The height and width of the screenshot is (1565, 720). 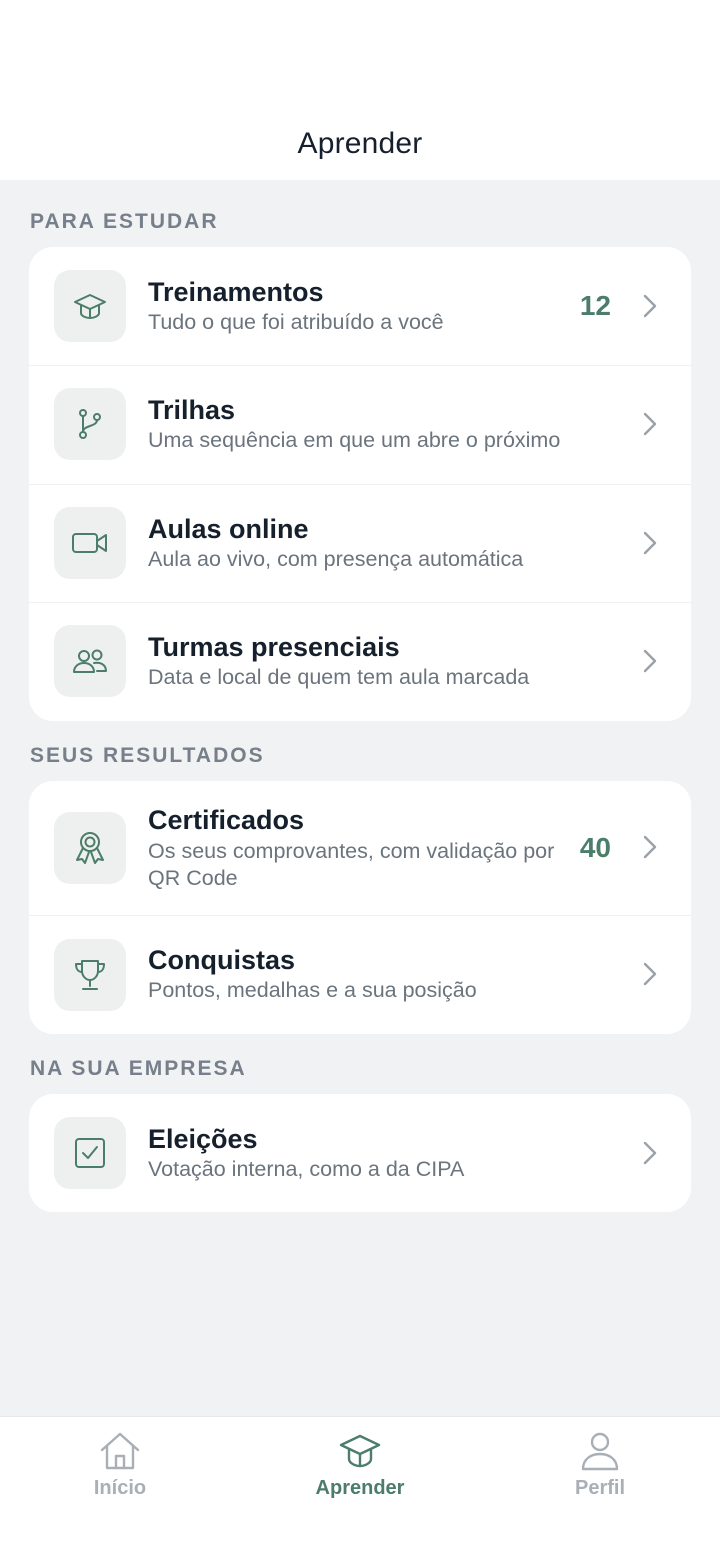 I want to click on bottom-tab-bar: Início Aprender Perfil, so click(x=360, y=1490).